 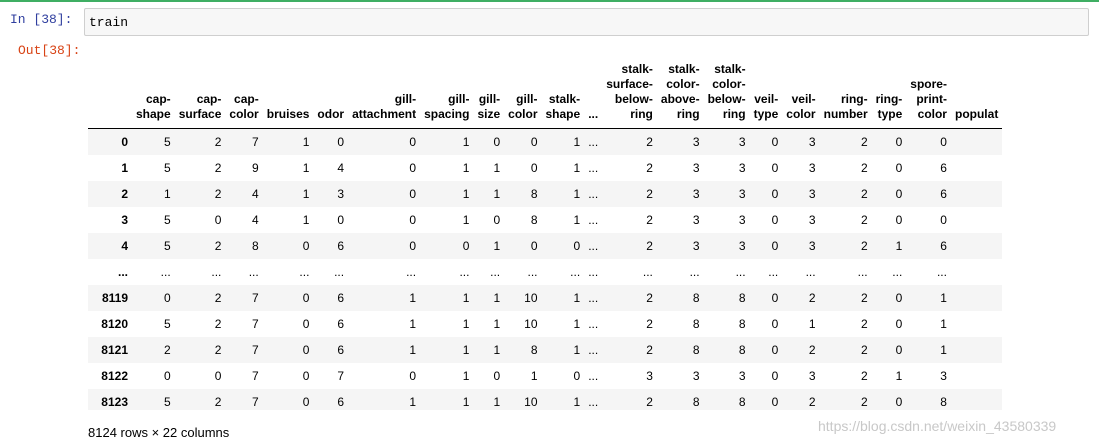 I want to click on column-header: stalk-color-below-ring, so click(x=726, y=93).